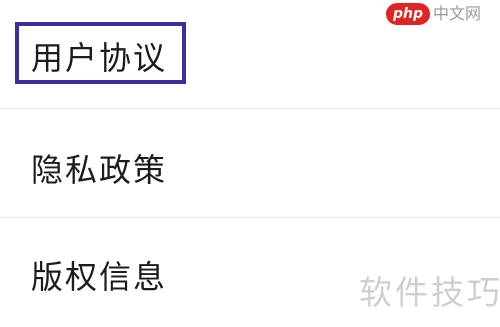 This screenshot has height=327, width=500. What do you see at coordinates (457, 13) in the screenshot?
I see `php-logo-text: 中文网` at bounding box center [457, 13].